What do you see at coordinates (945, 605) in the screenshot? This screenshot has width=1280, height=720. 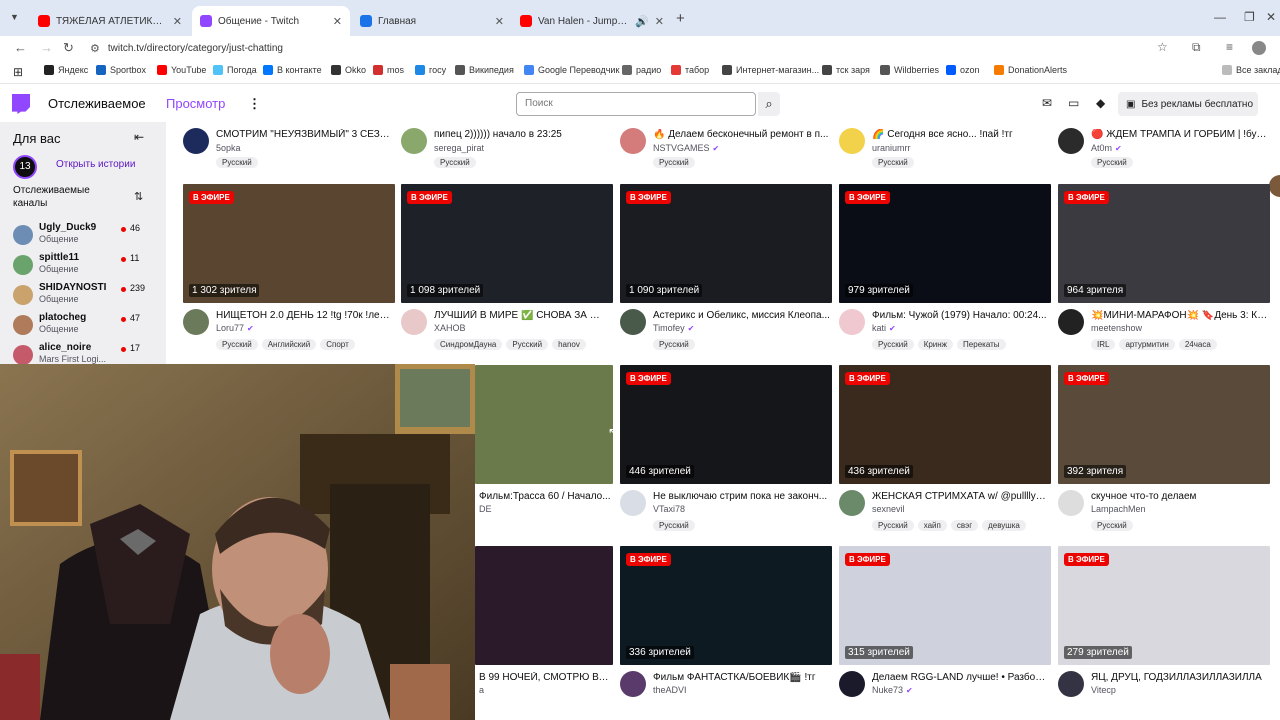 I see `stream-thumbnail: В ЭФИРЕ 315 зрителей` at bounding box center [945, 605].